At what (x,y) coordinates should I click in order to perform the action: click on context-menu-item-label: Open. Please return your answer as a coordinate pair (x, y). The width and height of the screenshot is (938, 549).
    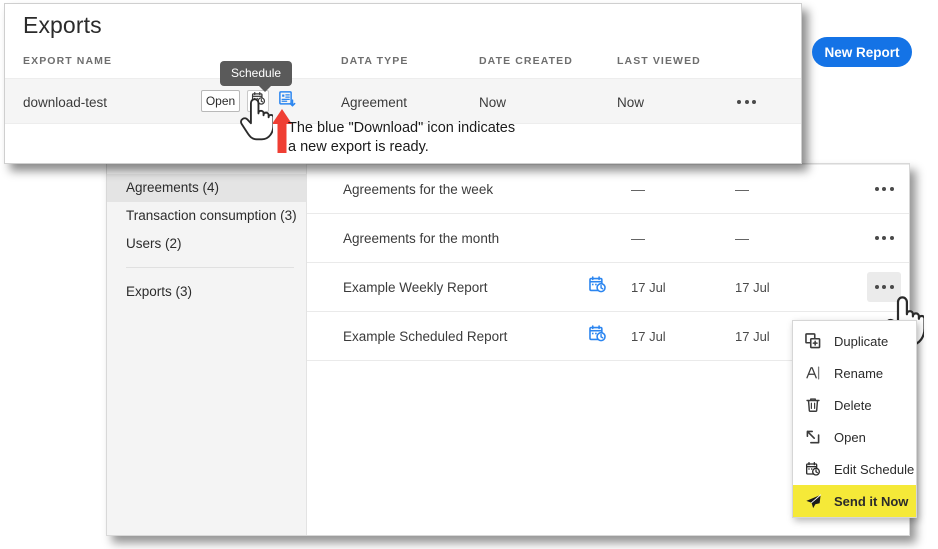
    Looking at the image, I should click on (850, 437).